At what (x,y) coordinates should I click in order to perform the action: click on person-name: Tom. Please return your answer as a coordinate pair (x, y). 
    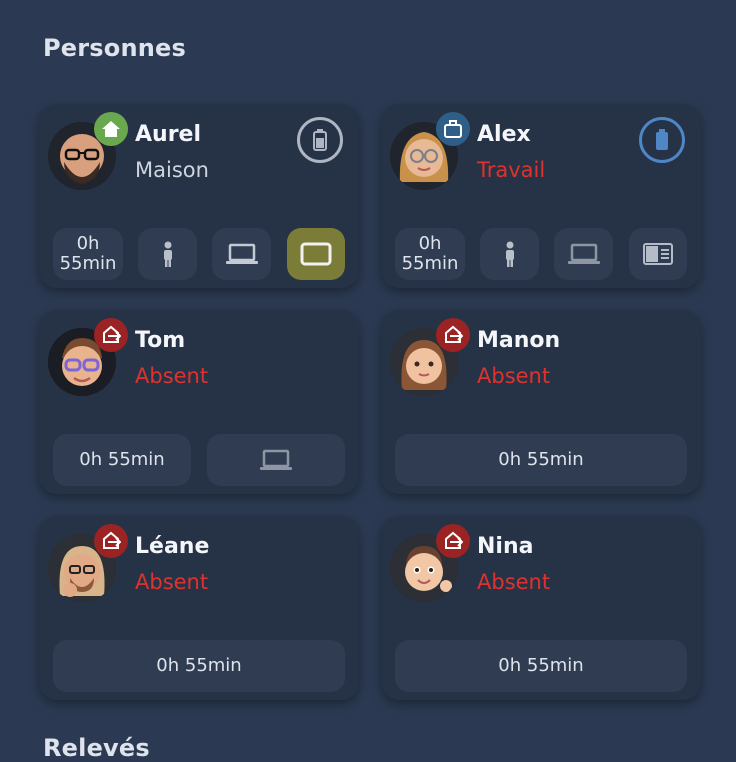
    Looking at the image, I should click on (160, 340).